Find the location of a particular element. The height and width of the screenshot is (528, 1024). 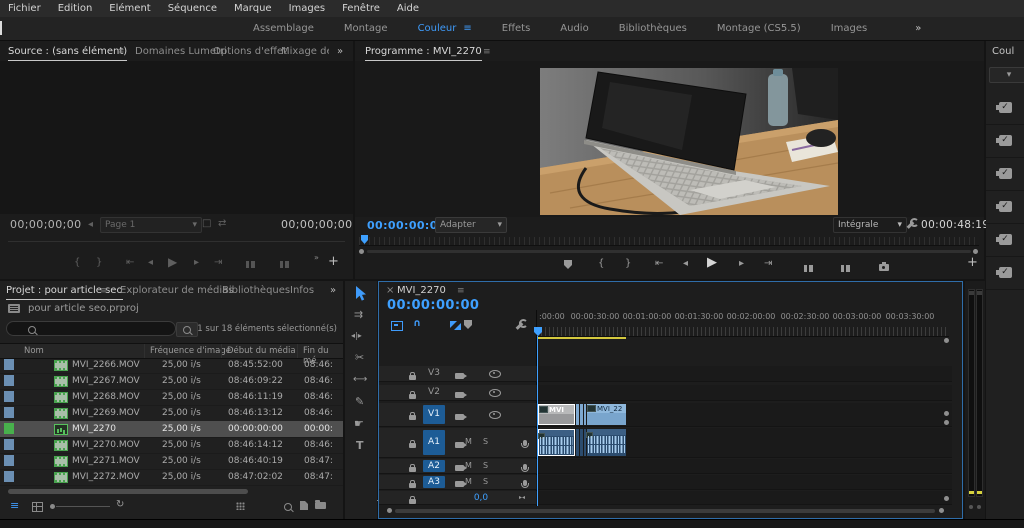

timeline-audio-clip-selected is located at coordinates (556, 442).